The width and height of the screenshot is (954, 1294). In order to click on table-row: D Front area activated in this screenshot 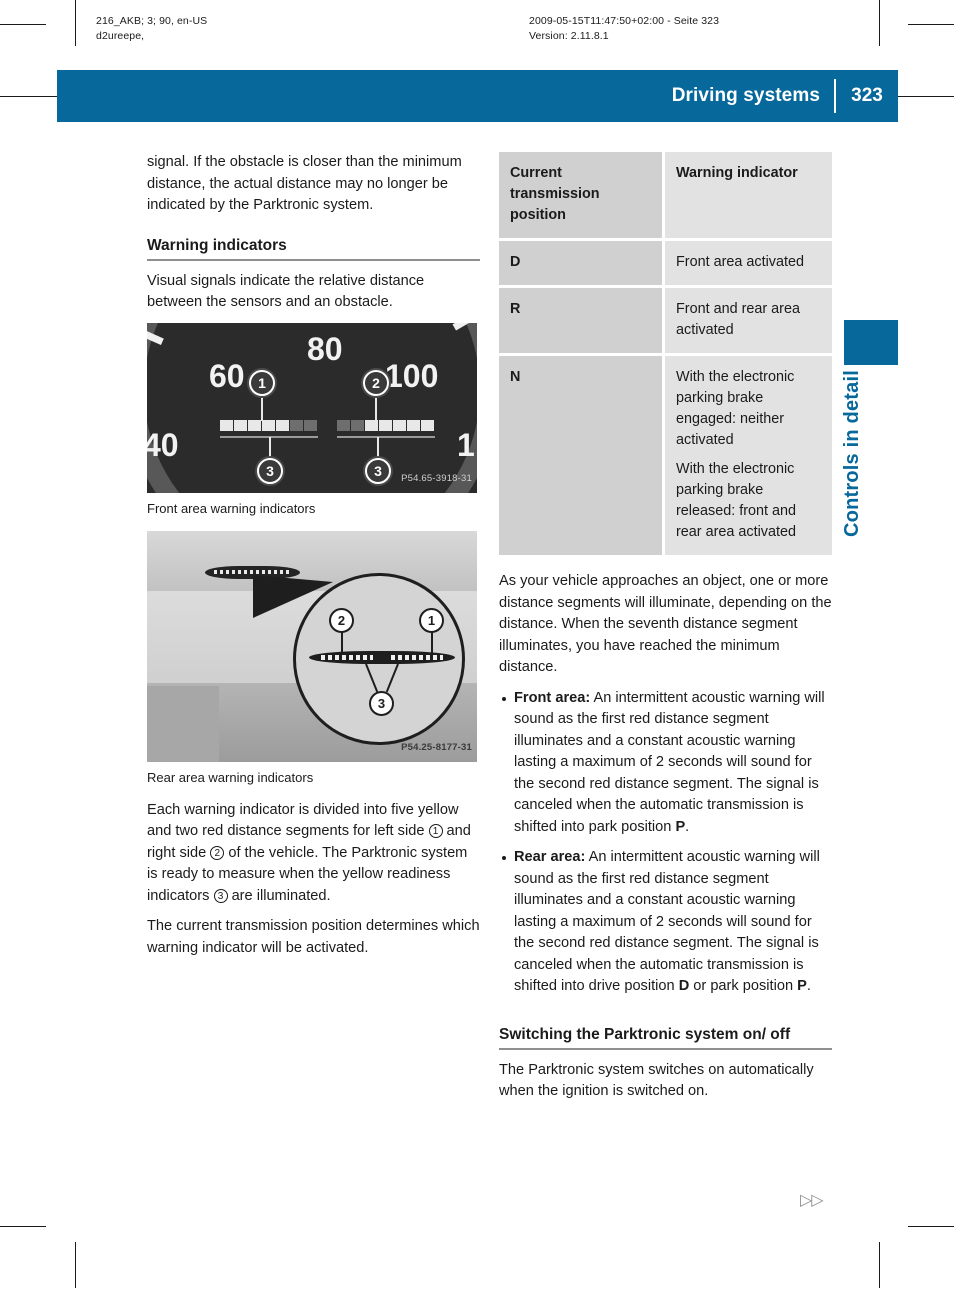, I will do `click(665, 264)`.